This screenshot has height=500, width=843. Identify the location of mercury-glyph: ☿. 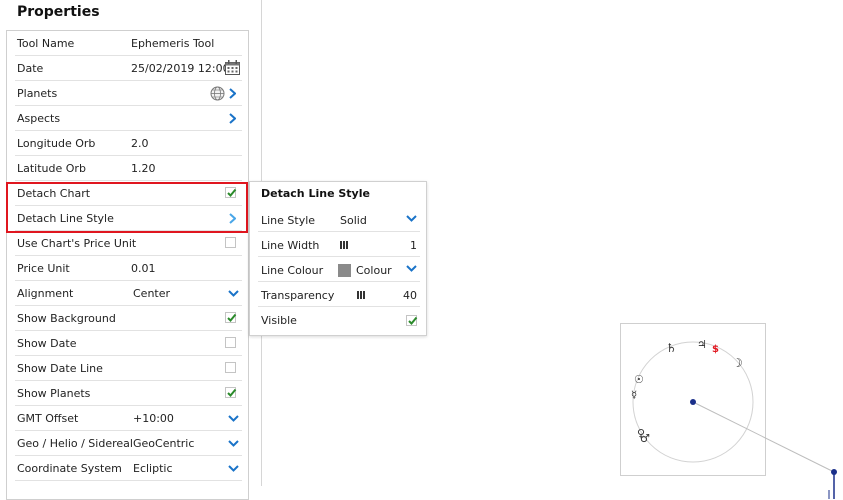
(634, 395).